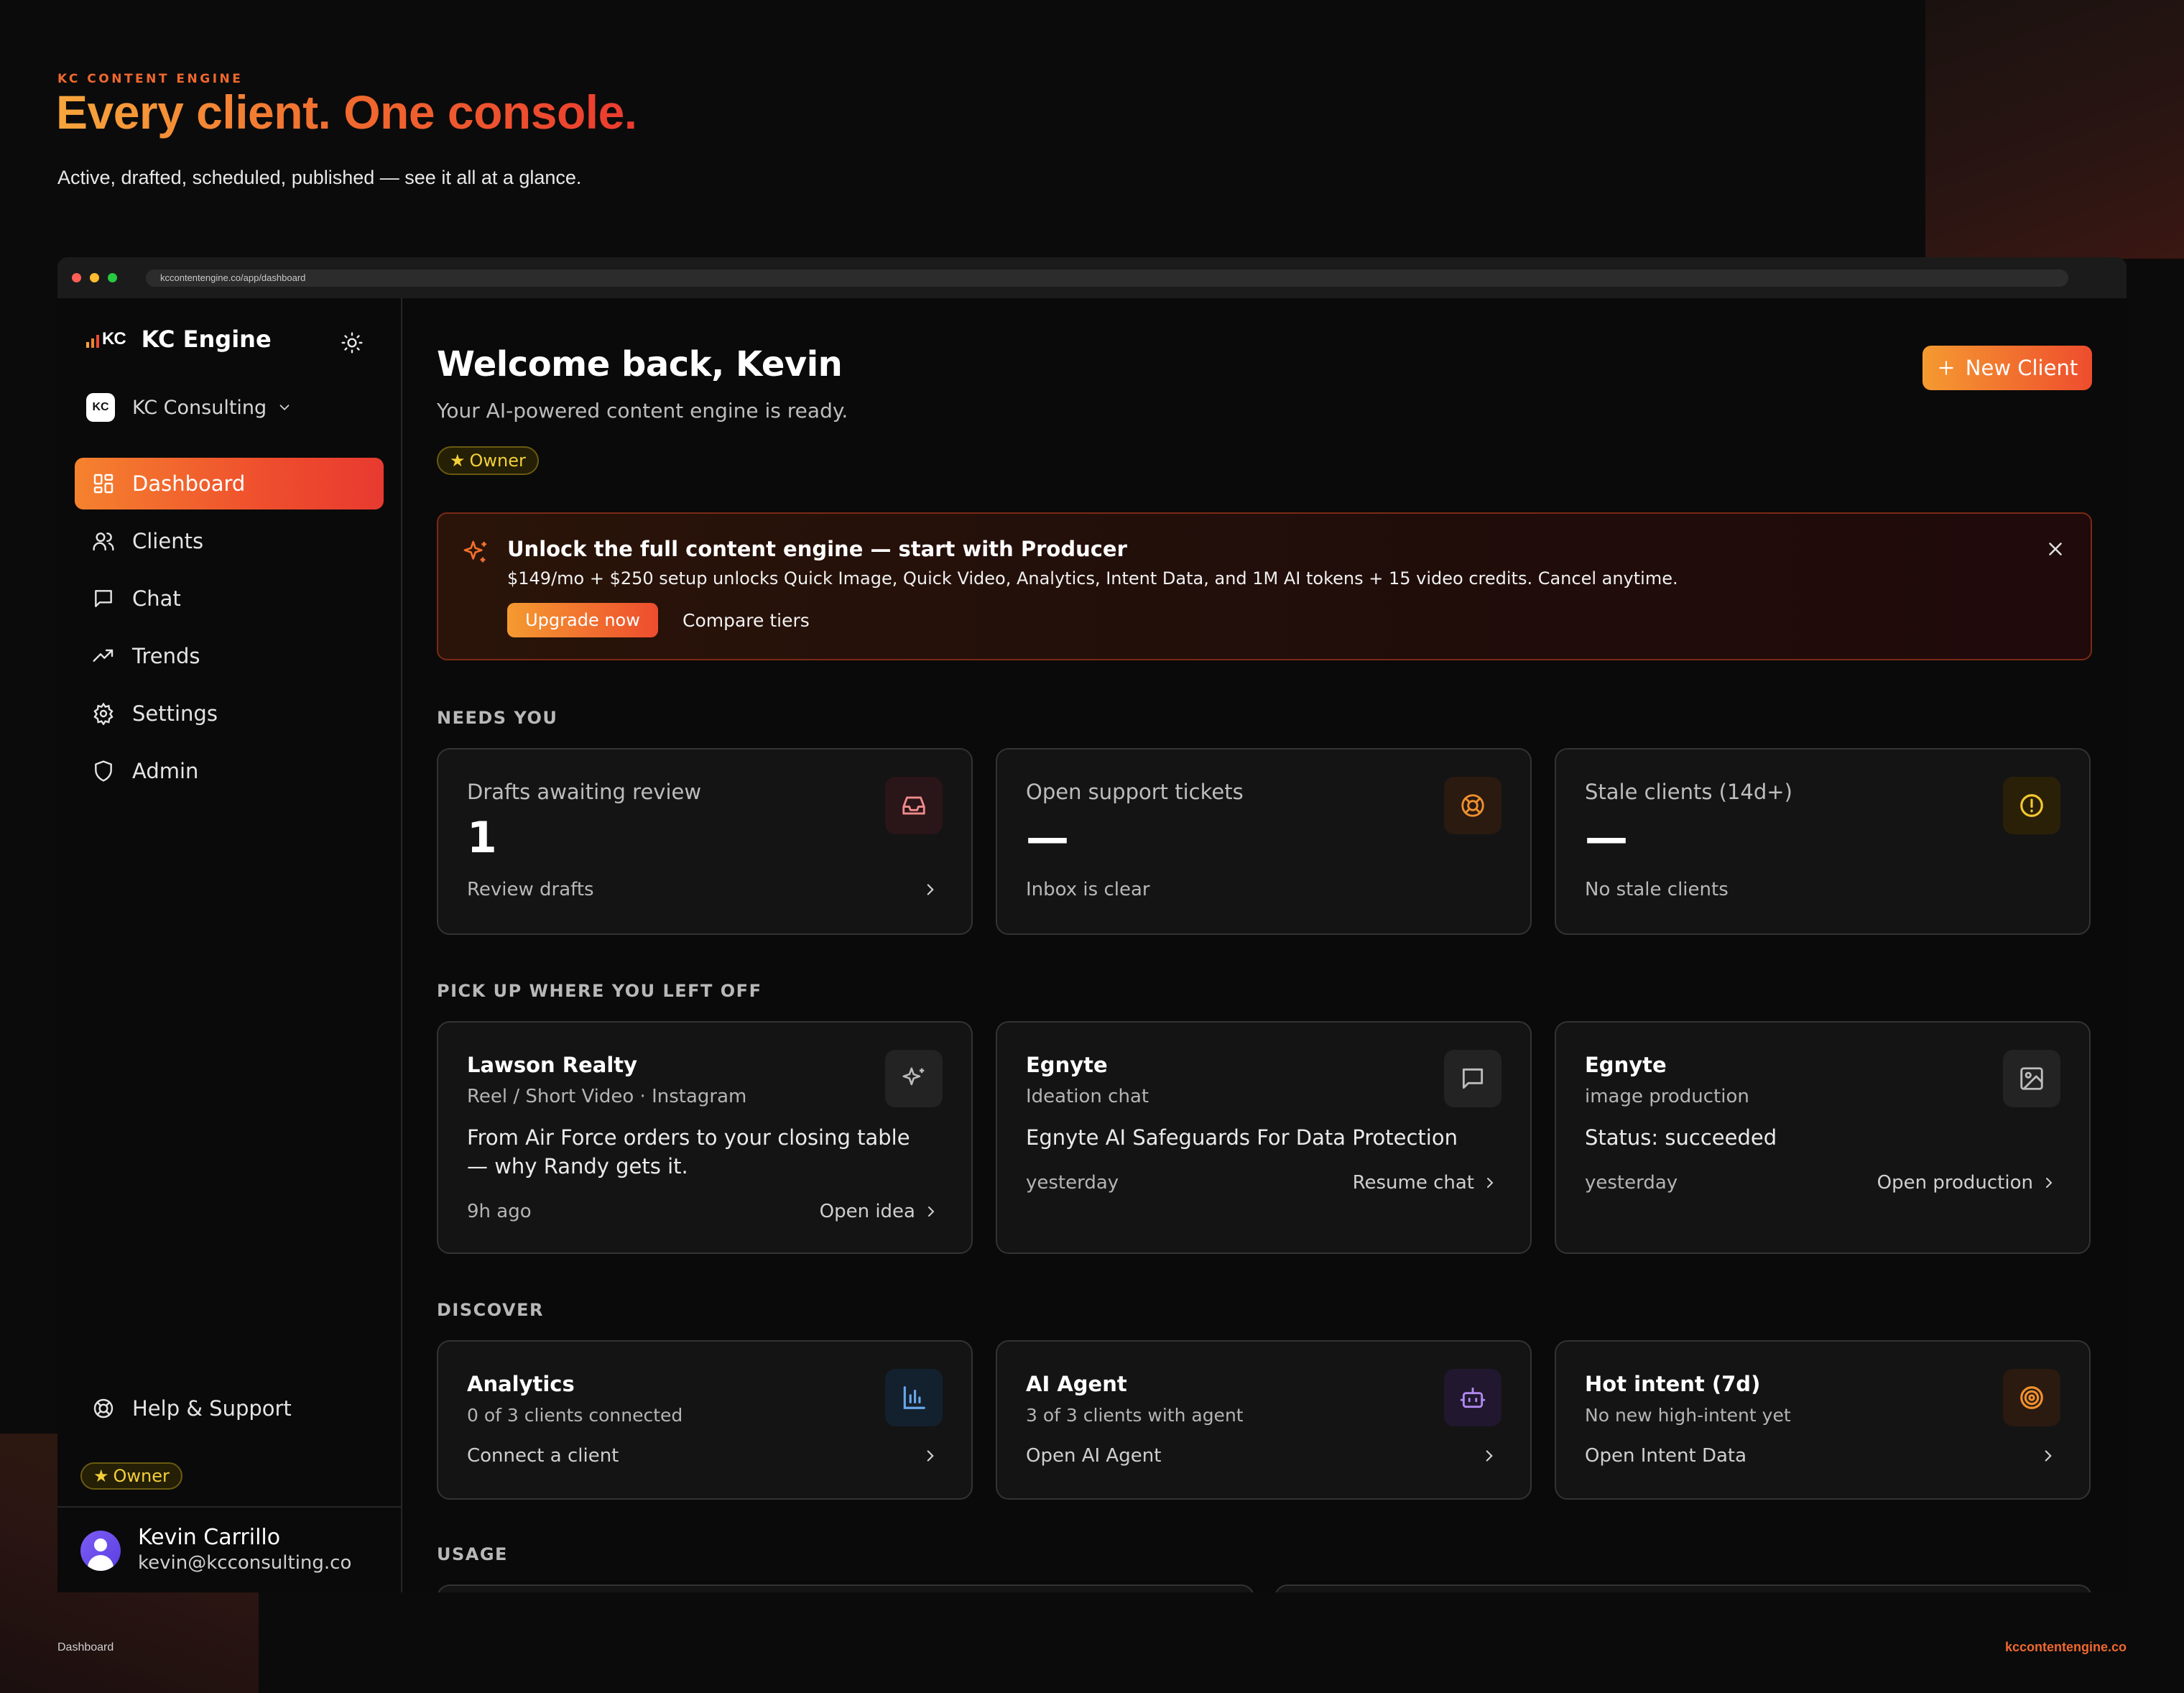 This screenshot has width=2184, height=1693. I want to click on card-status: Inbox is clear, so click(1088, 889).